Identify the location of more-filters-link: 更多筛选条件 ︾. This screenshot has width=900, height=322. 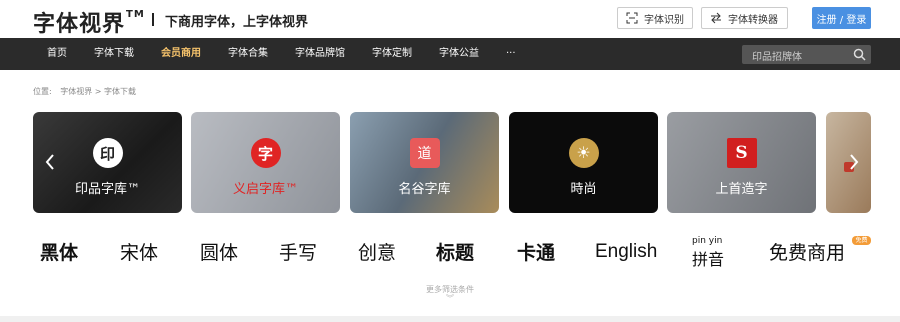
(450, 293).